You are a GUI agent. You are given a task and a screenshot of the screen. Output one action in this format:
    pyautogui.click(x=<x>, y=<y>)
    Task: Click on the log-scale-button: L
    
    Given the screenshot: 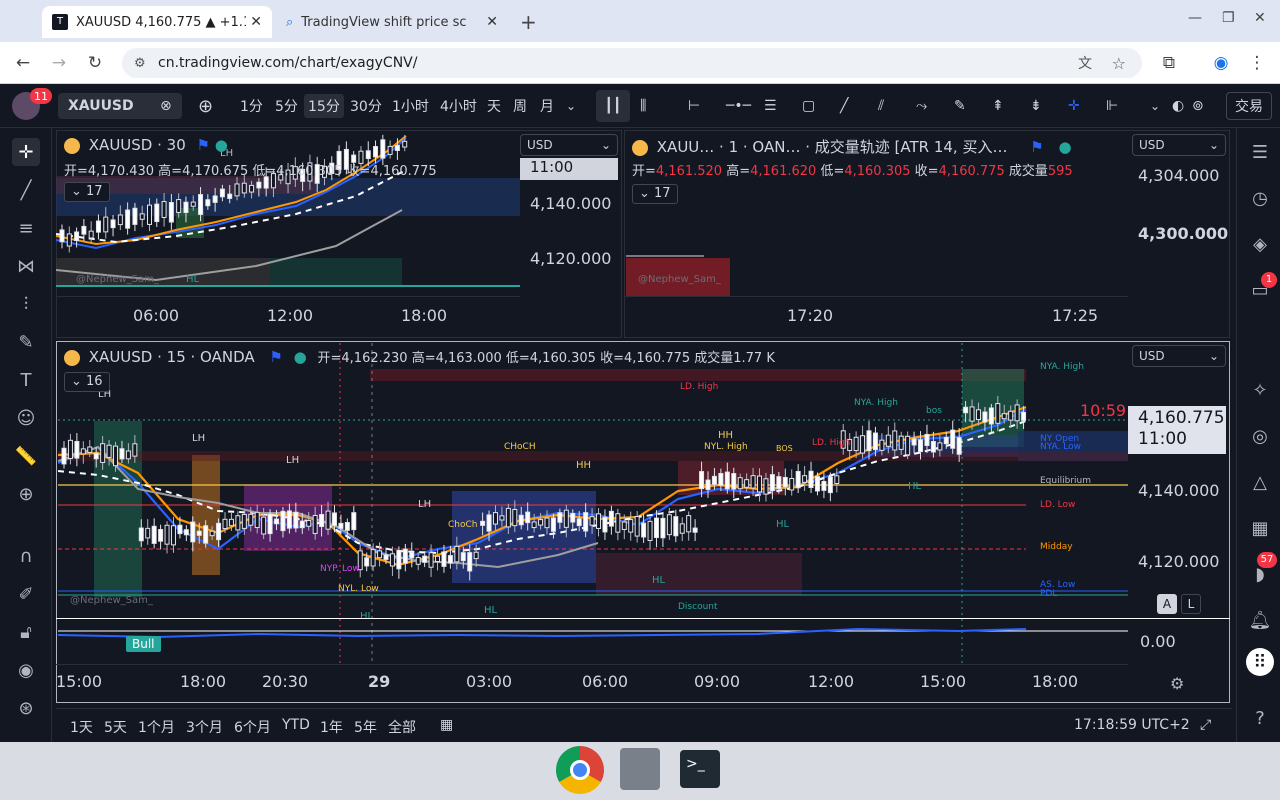 What is the action you would take?
    pyautogui.click(x=1191, y=604)
    